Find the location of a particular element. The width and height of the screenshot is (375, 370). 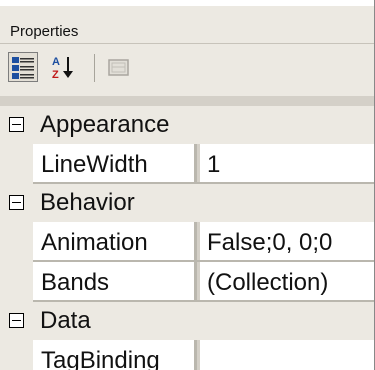

categorized-button is located at coordinates (23, 67).